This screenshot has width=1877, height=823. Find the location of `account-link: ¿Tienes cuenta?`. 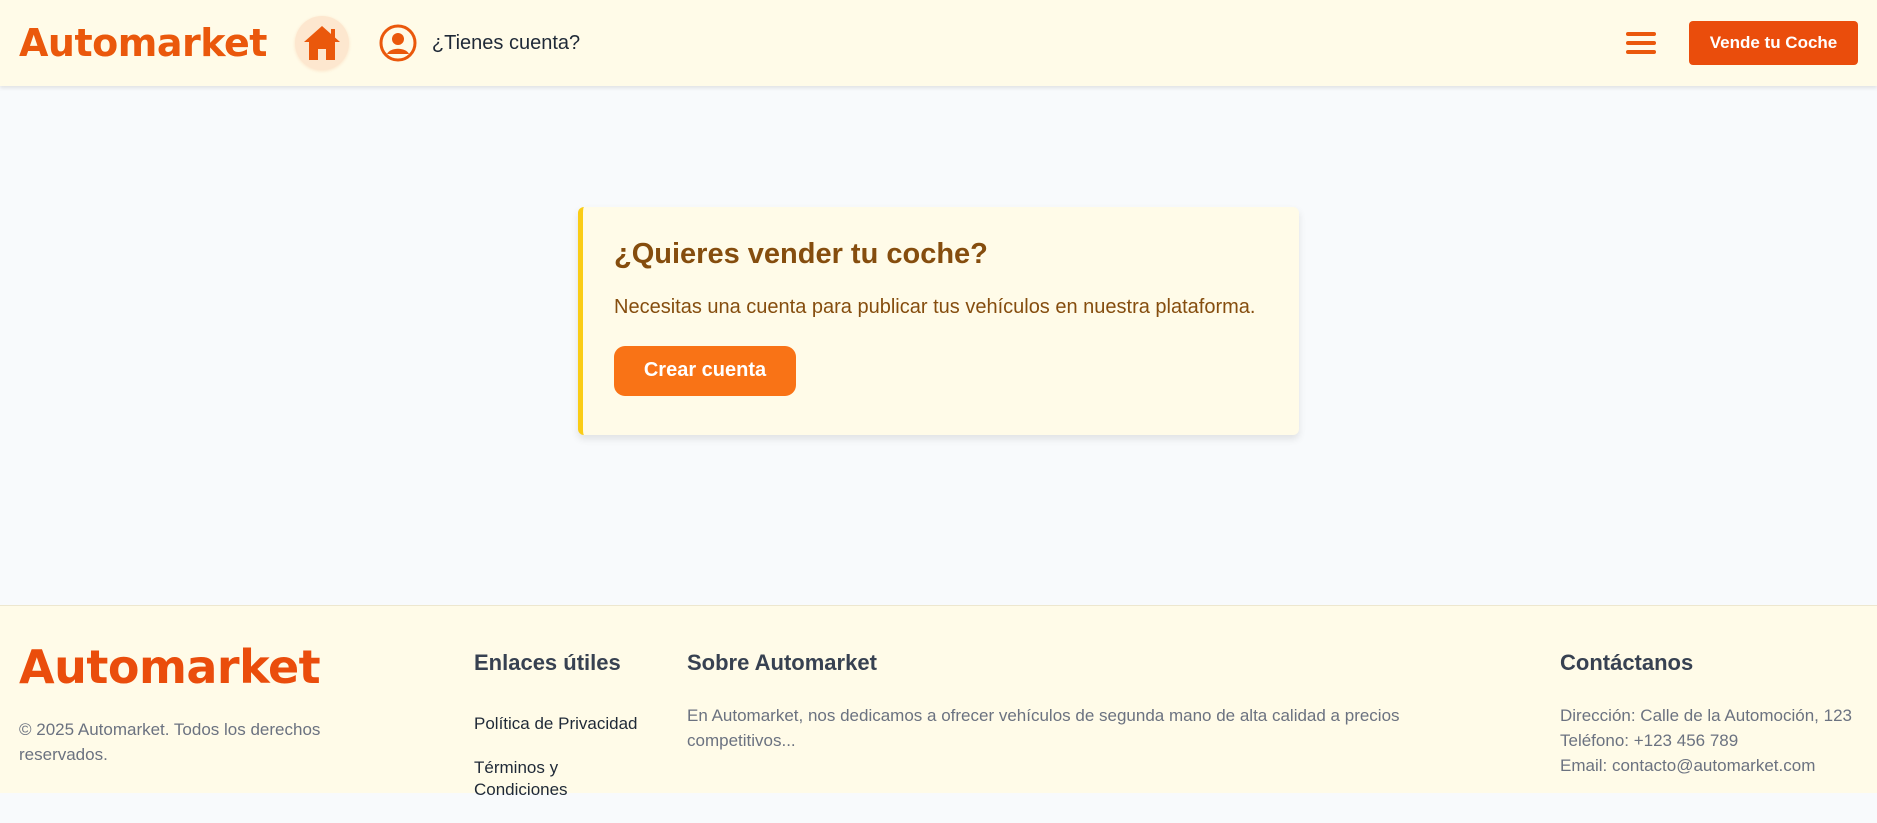

account-link: ¿Tienes cuenta? is located at coordinates (506, 43).